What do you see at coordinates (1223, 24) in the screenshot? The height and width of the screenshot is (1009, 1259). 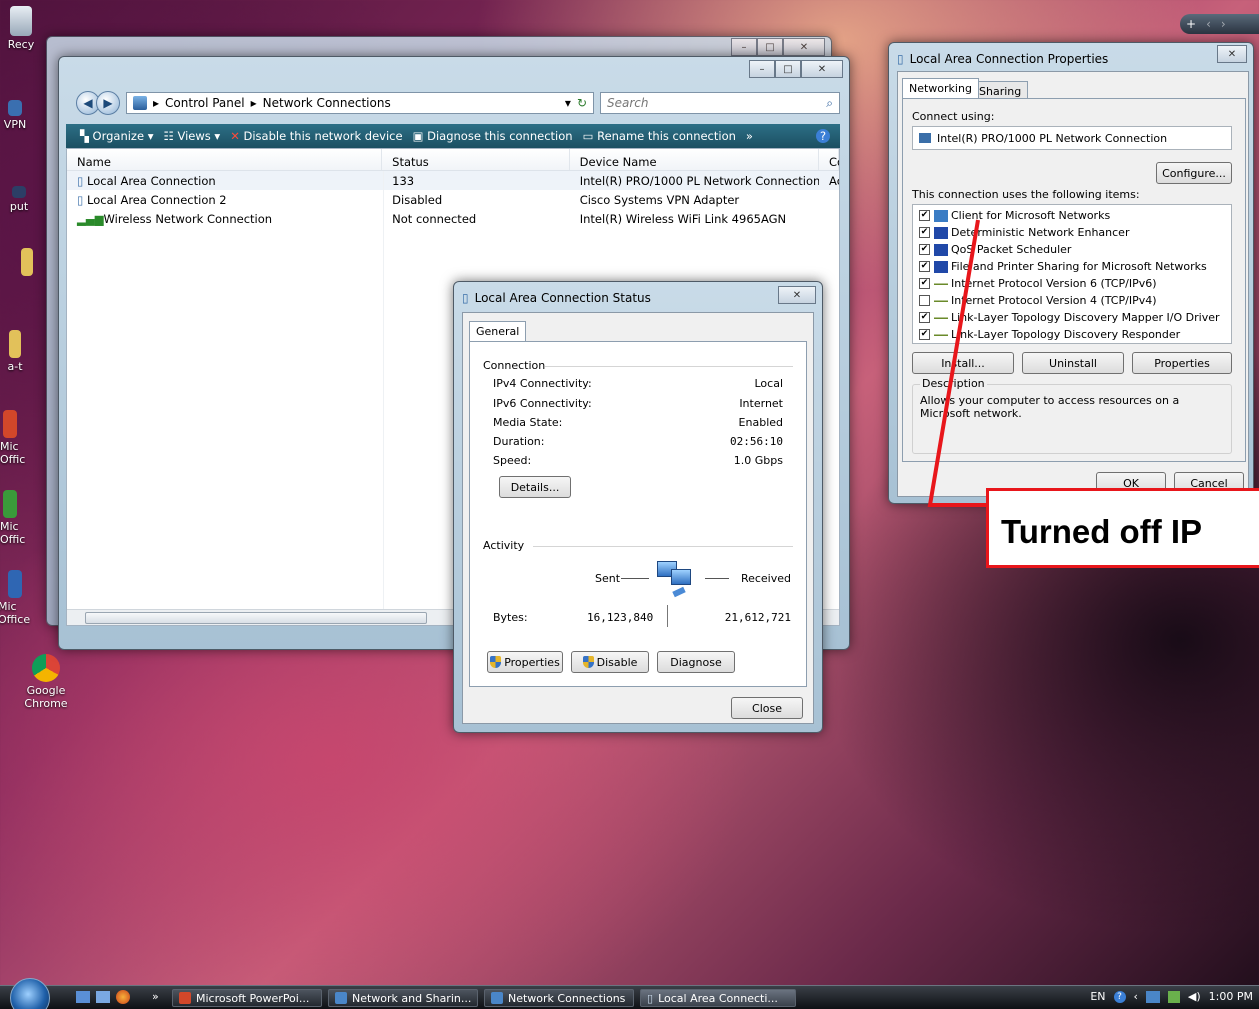 I see `chevron-right-icon: ›` at bounding box center [1223, 24].